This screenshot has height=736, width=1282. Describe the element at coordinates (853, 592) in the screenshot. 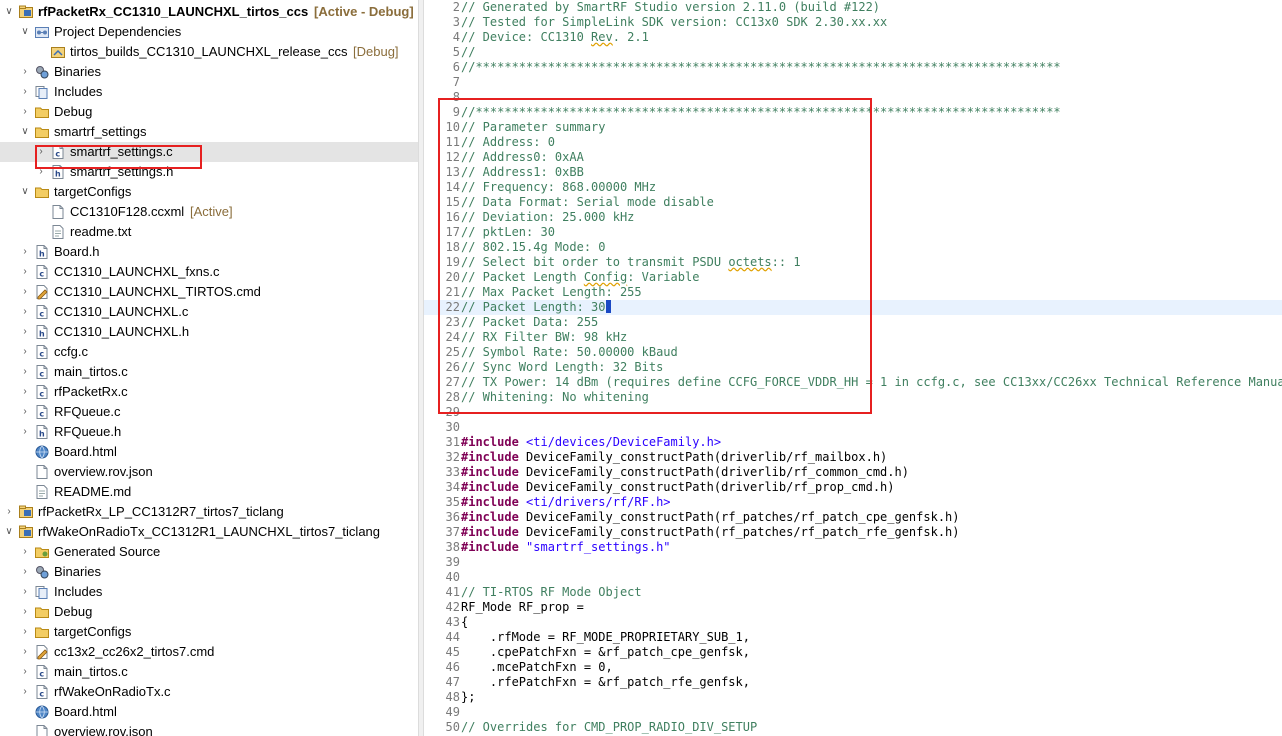

I see `code-line: 41// TI-RTOS RF Mode Object` at that location.